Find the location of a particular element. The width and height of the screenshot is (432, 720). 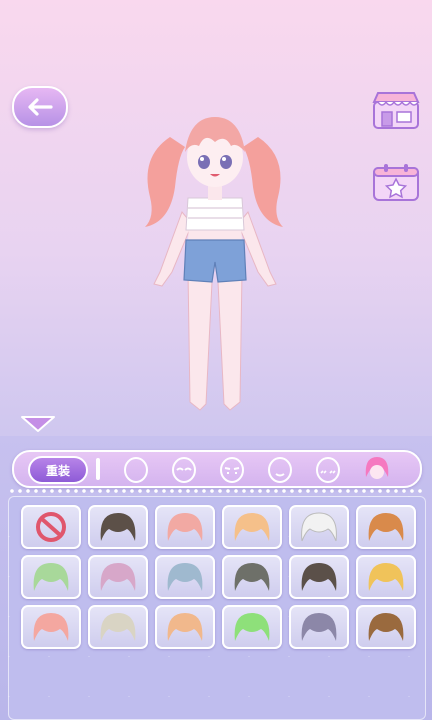

item-none is located at coordinates (51, 527).